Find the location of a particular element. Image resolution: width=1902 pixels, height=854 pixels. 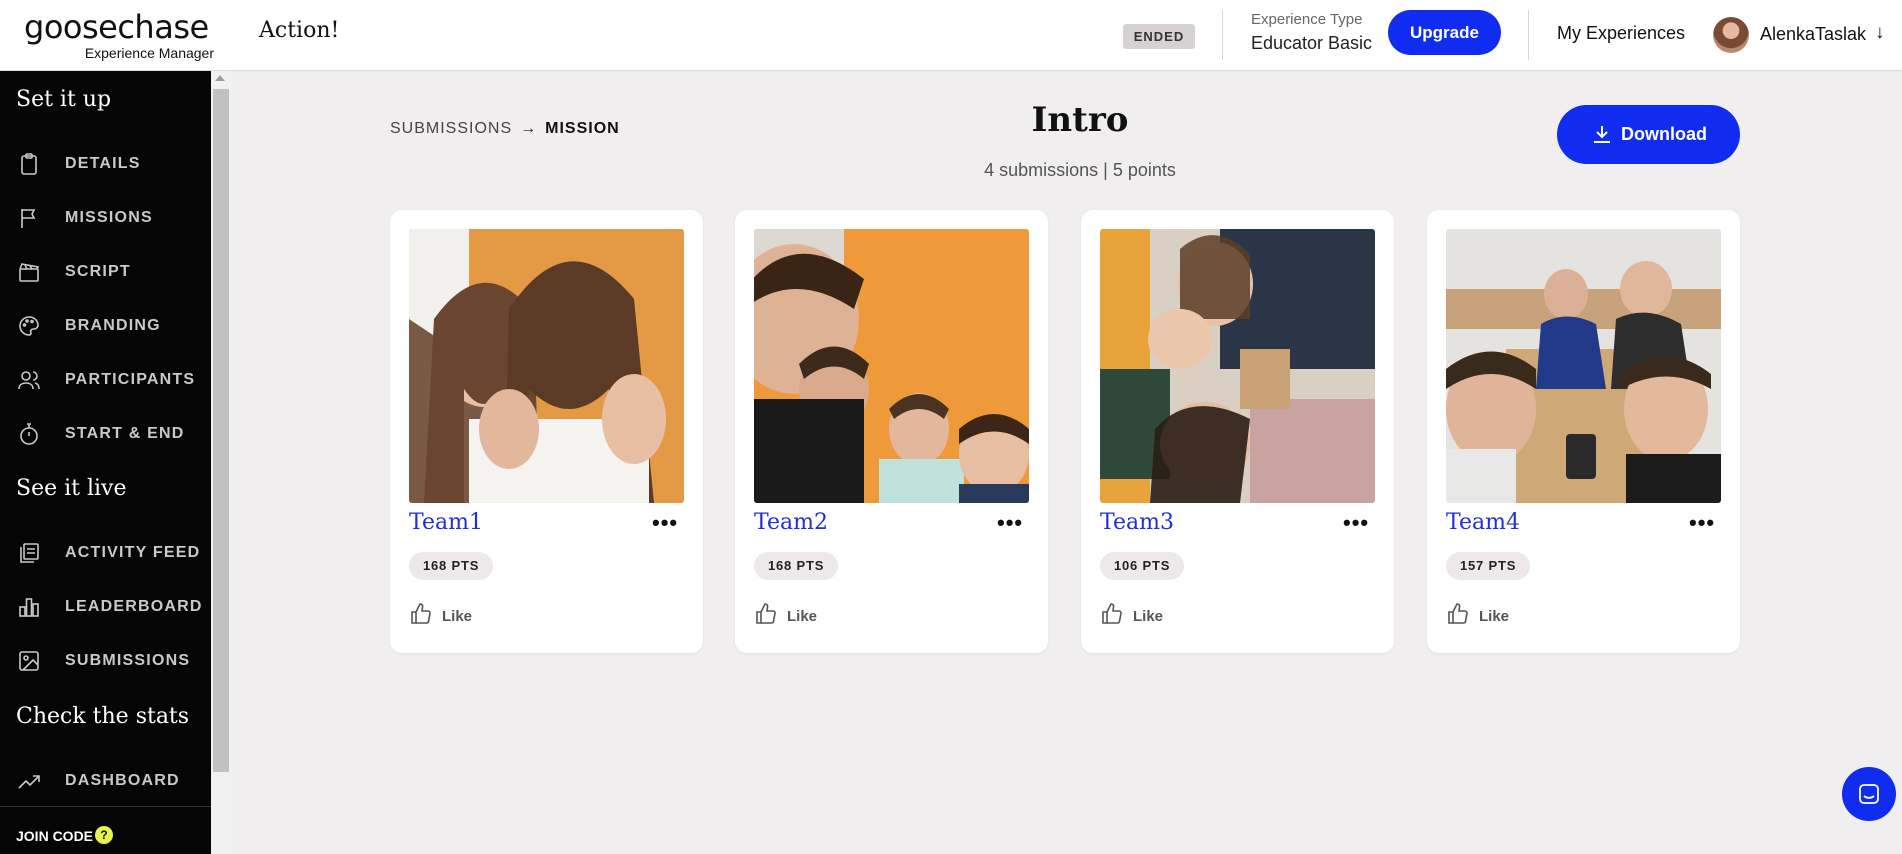

people-icon is located at coordinates (29, 380).